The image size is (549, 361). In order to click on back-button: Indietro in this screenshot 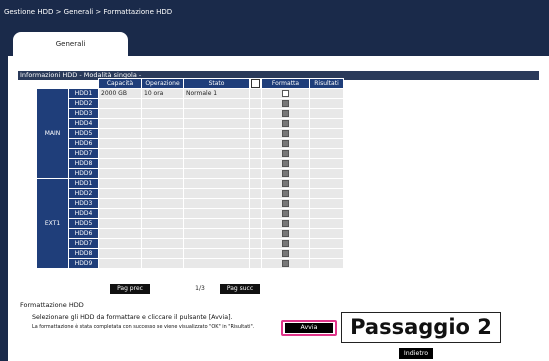, I will do `click(416, 353)`.